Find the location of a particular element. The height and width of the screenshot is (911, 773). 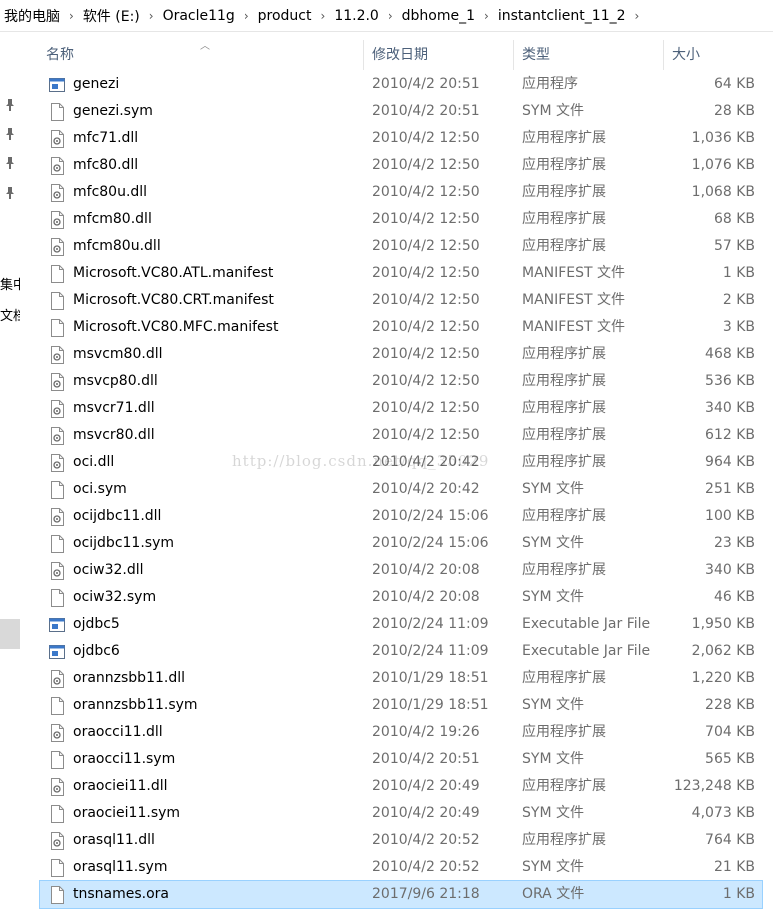

file-row: msvcr80.dll 2010/4/2 12:50 应用程序扩展 612 KB is located at coordinates (401, 435).